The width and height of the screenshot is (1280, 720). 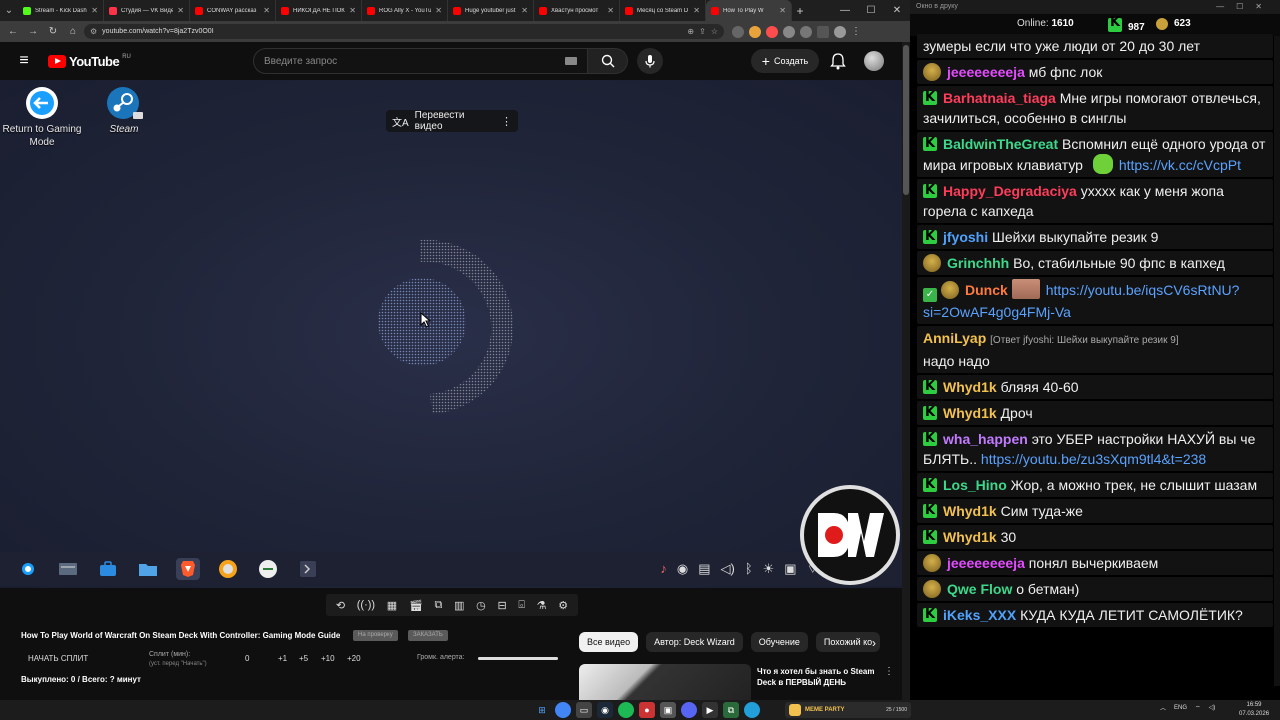 What do you see at coordinates (1180, 708) in the screenshot?
I see `language-indicator: ENG` at bounding box center [1180, 708].